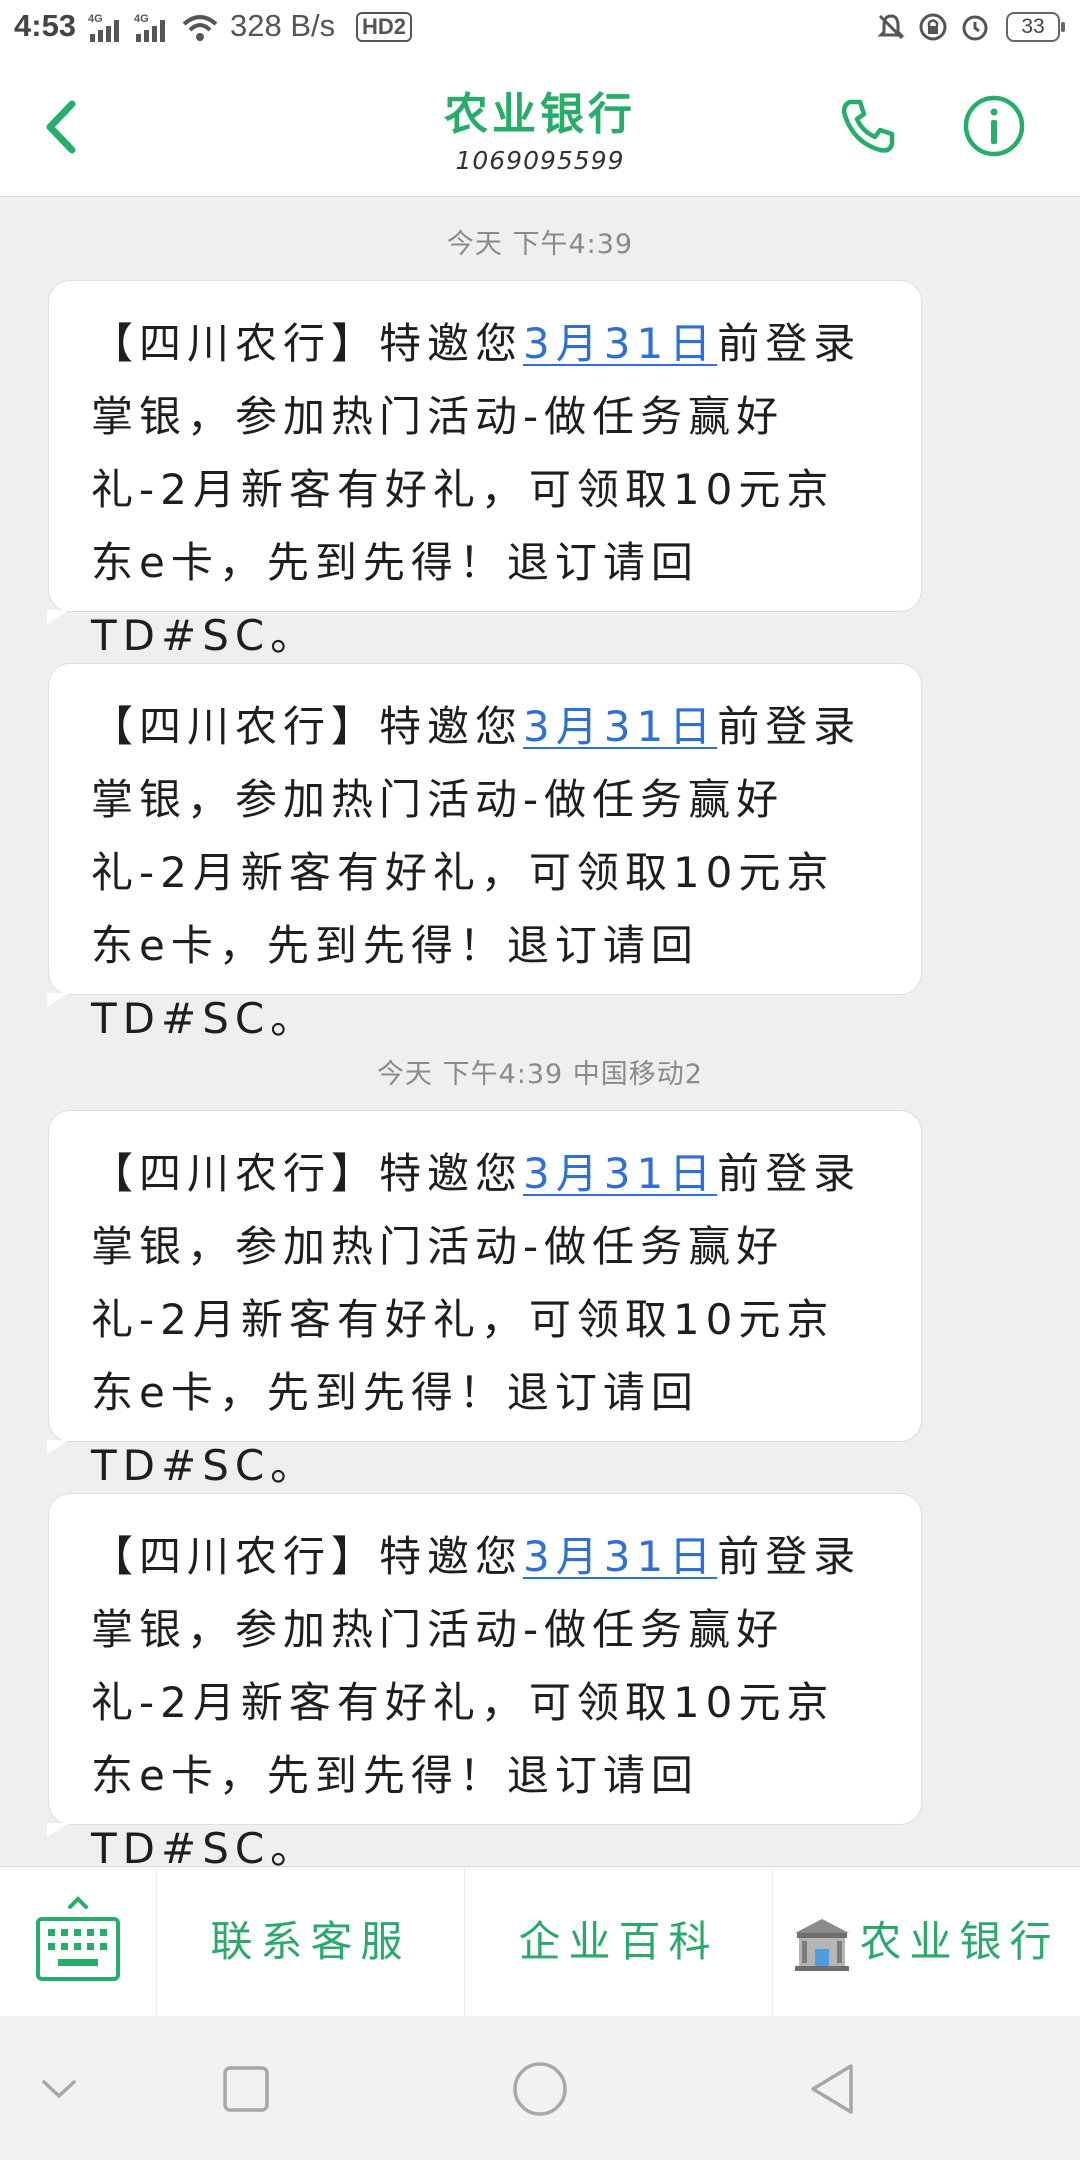 This screenshot has height=2160, width=1080. What do you see at coordinates (891, 27) in the screenshot?
I see `mute-bell-icon` at bounding box center [891, 27].